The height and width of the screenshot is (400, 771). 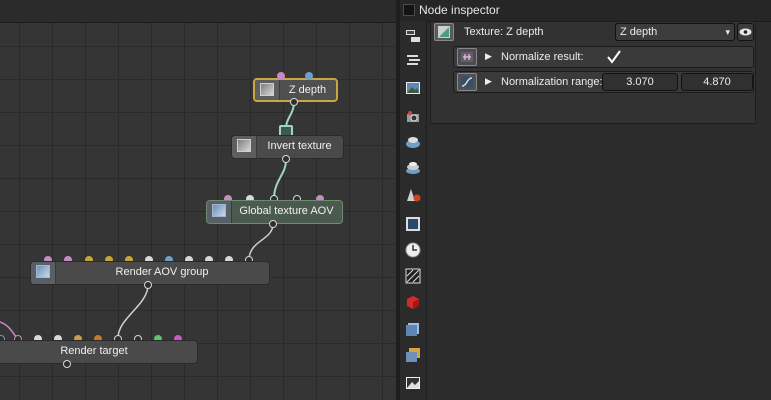 What do you see at coordinates (413, 302) in the screenshot?
I see `red-cube-icon` at bounding box center [413, 302].